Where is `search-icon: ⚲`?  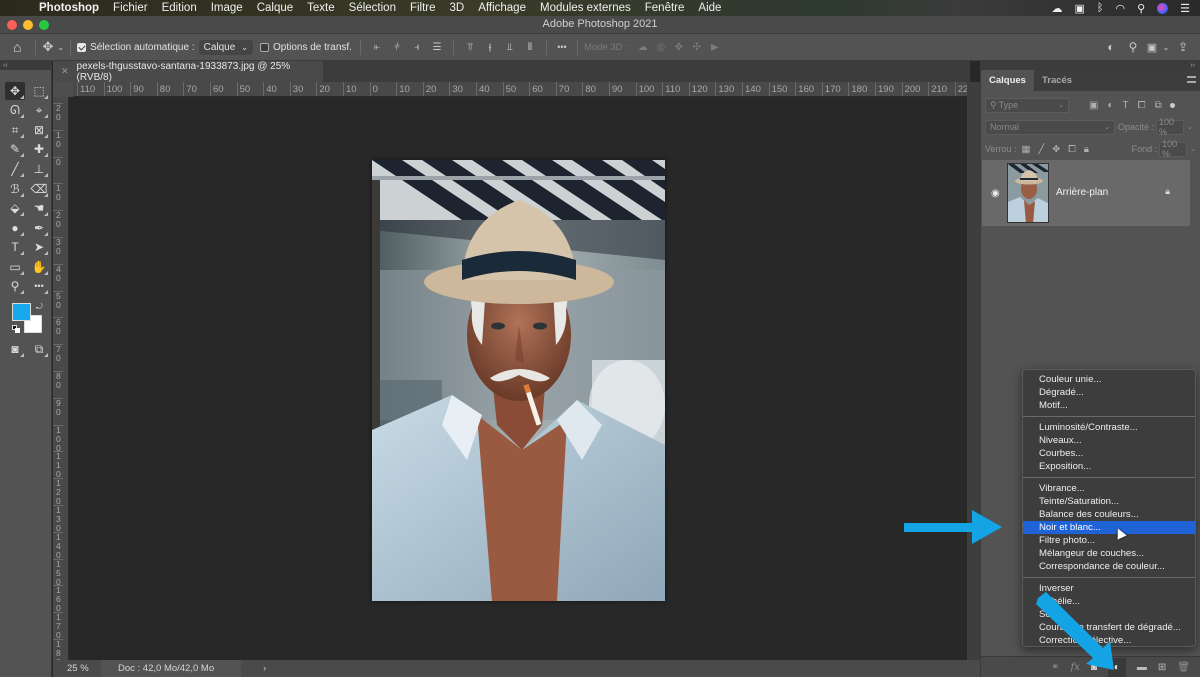 search-icon: ⚲ is located at coordinates (1133, 47).